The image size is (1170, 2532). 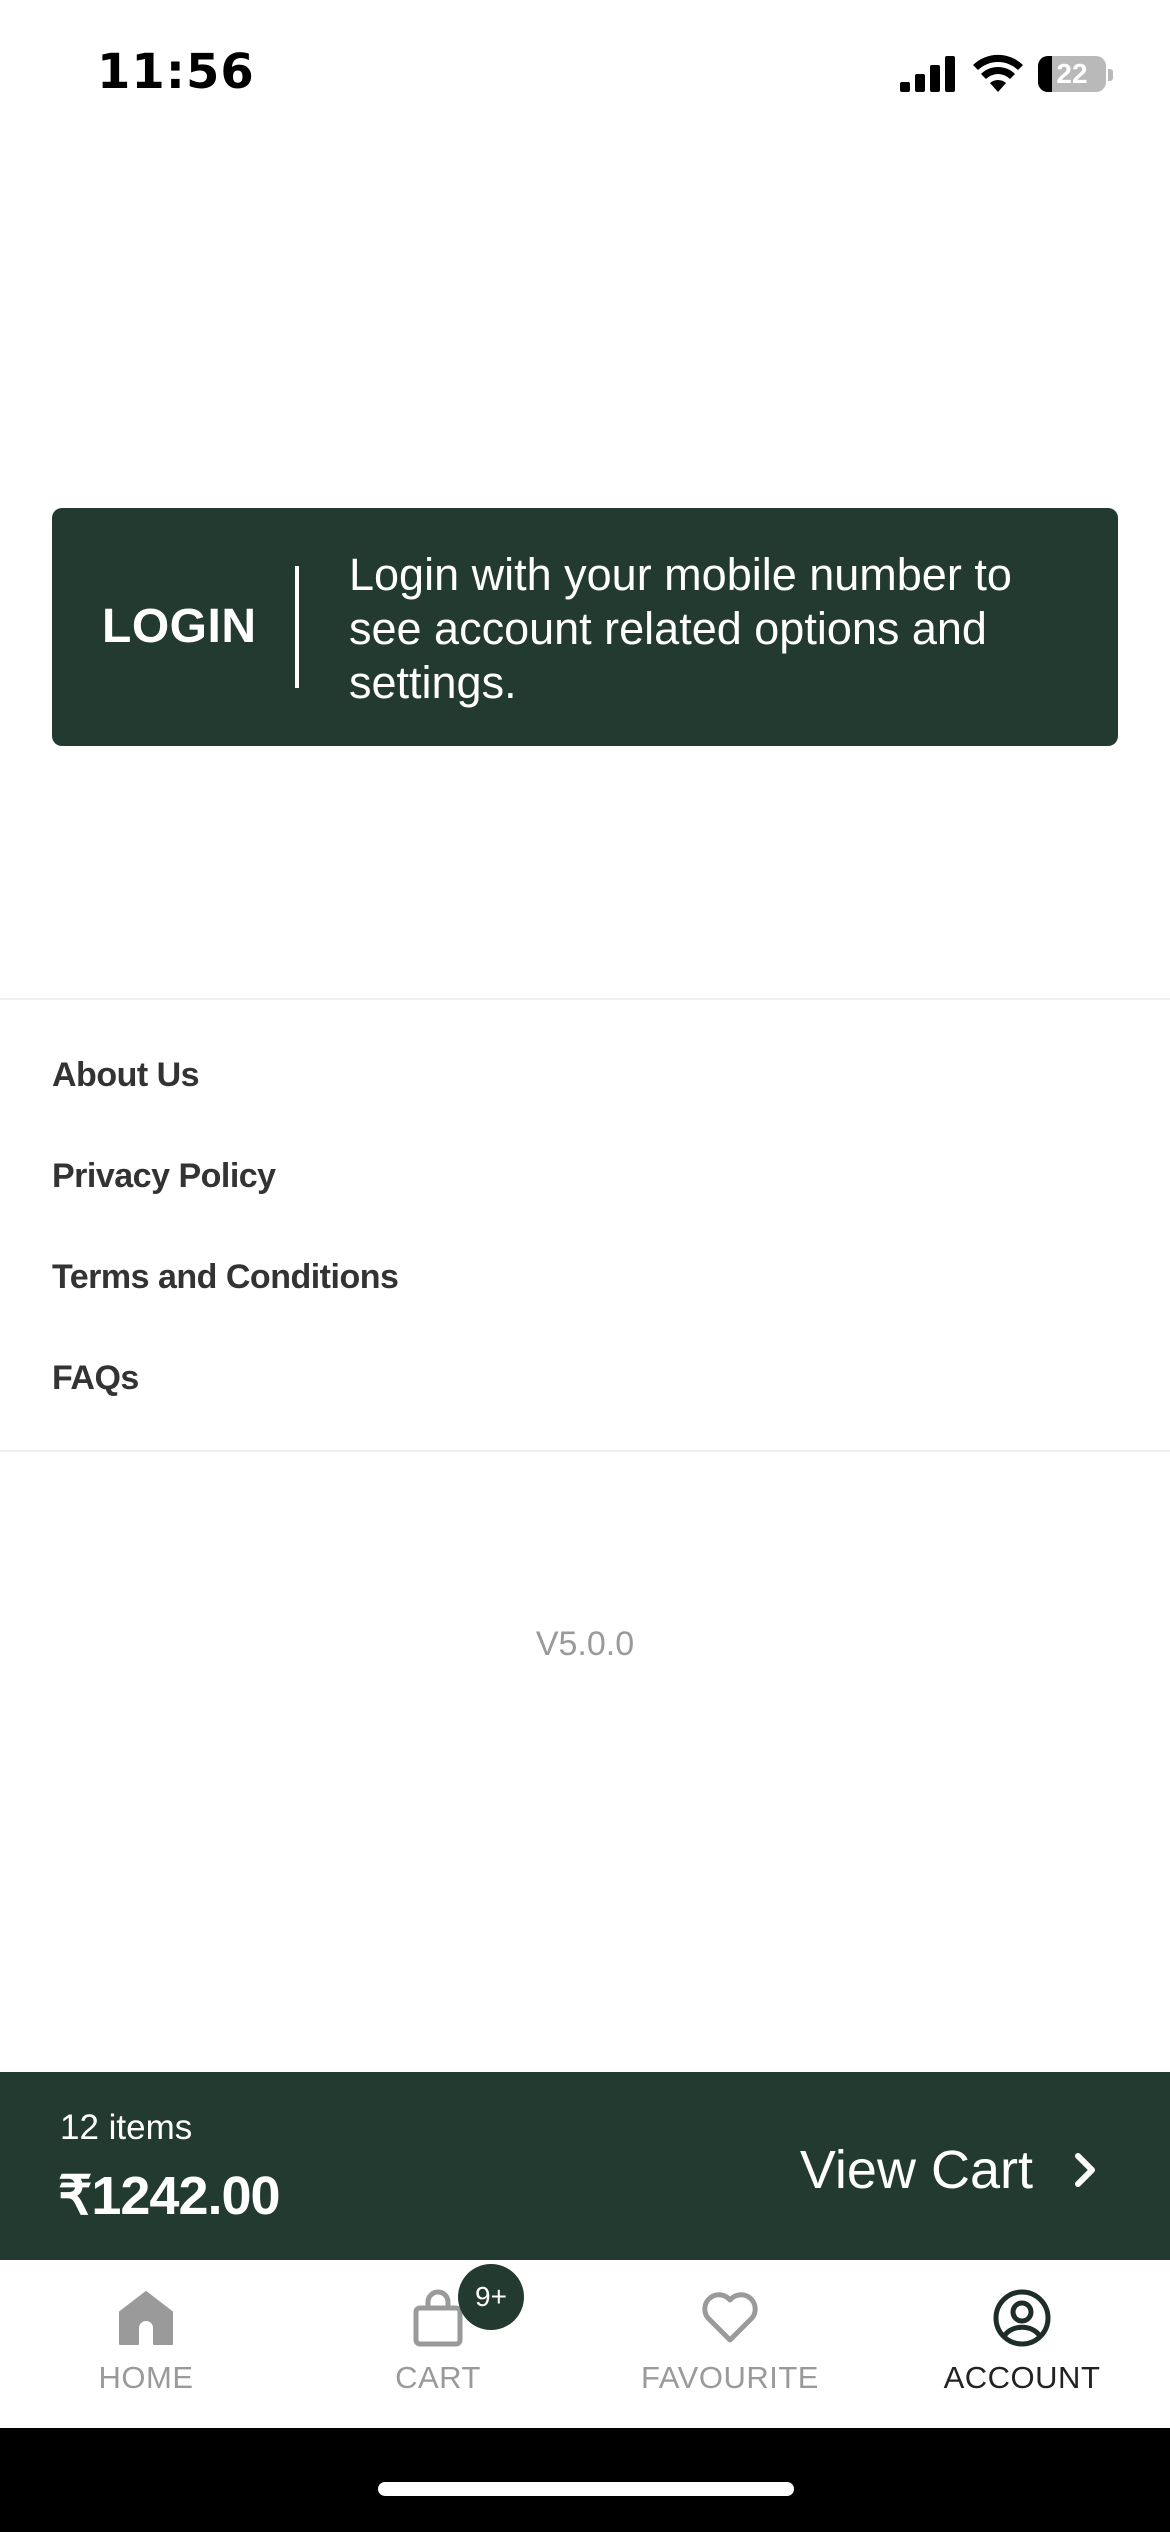 I want to click on tab-home: HOME, so click(x=146, y=2344).